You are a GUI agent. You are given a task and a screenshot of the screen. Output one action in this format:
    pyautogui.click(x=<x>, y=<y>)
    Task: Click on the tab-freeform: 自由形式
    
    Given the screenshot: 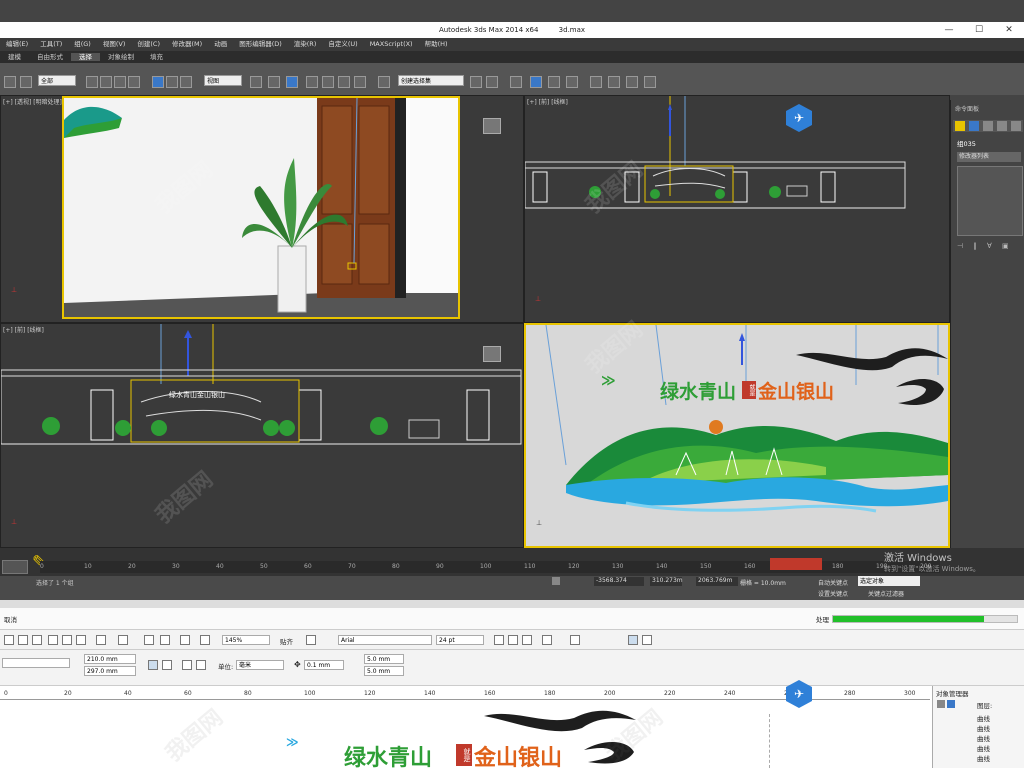 What is the action you would take?
    pyautogui.click(x=50, y=57)
    